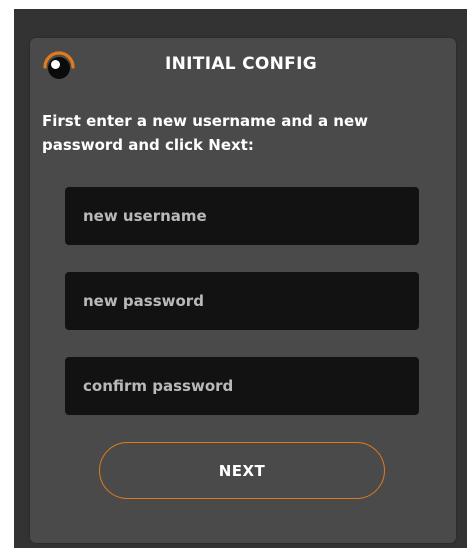 The height and width of the screenshot is (548, 467). Describe the element at coordinates (241, 64) in the screenshot. I see `dialog-title: INITIAL CONFIG` at that location.